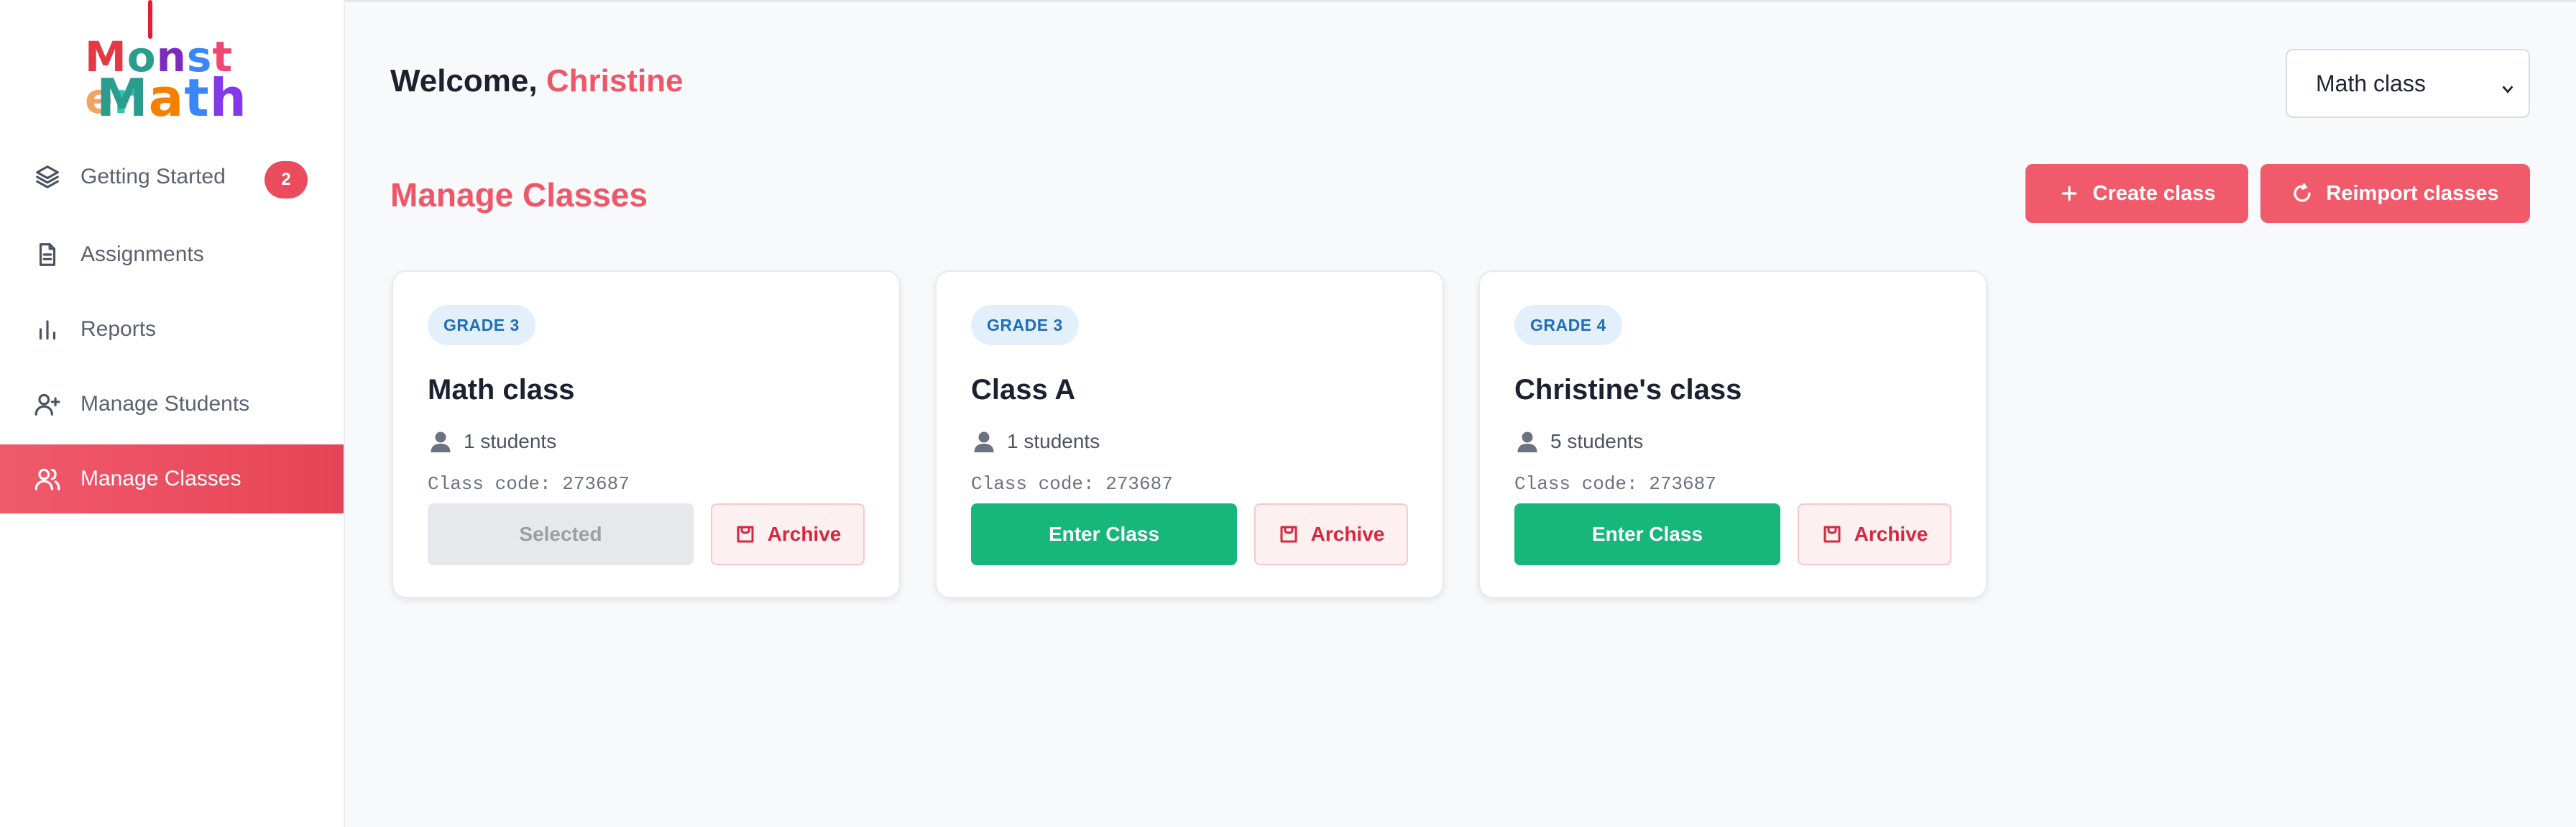 This screenshot has height=827, width=2576. What do you see at coordinates (47, 405) in the screenshot?
I see `user-plus-icon` at bounding box center [47, 405].